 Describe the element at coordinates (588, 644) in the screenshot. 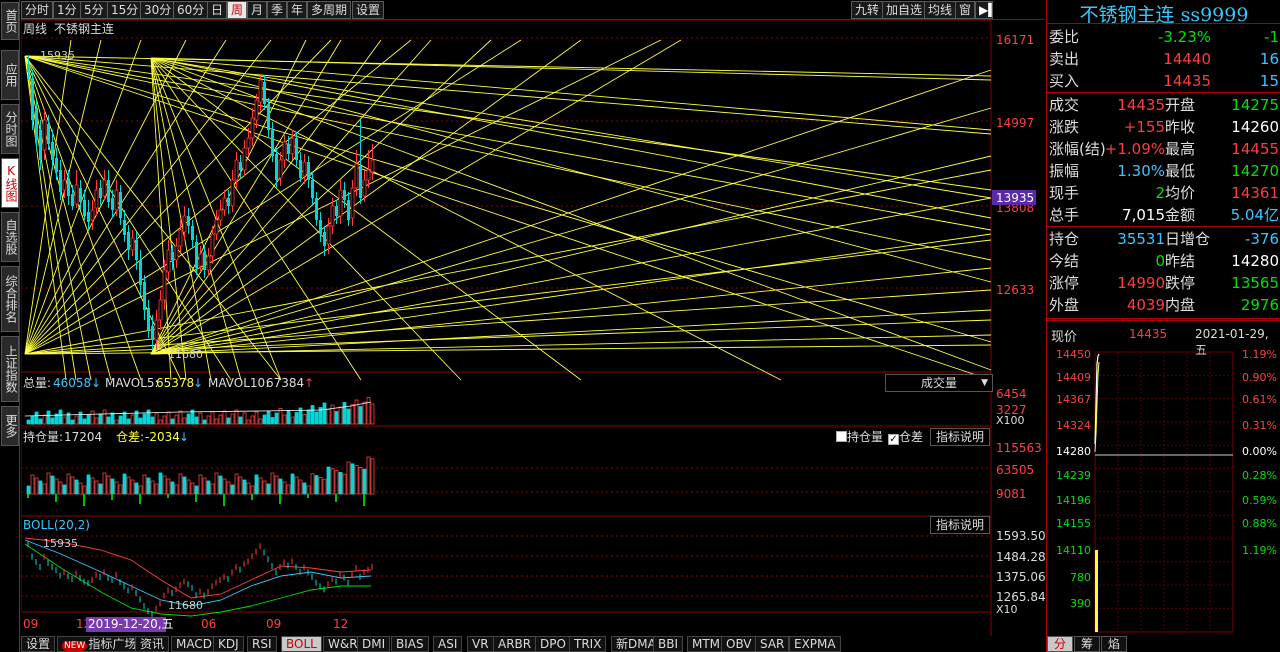

I see `indicator-tab-14: TRIX` at that location.